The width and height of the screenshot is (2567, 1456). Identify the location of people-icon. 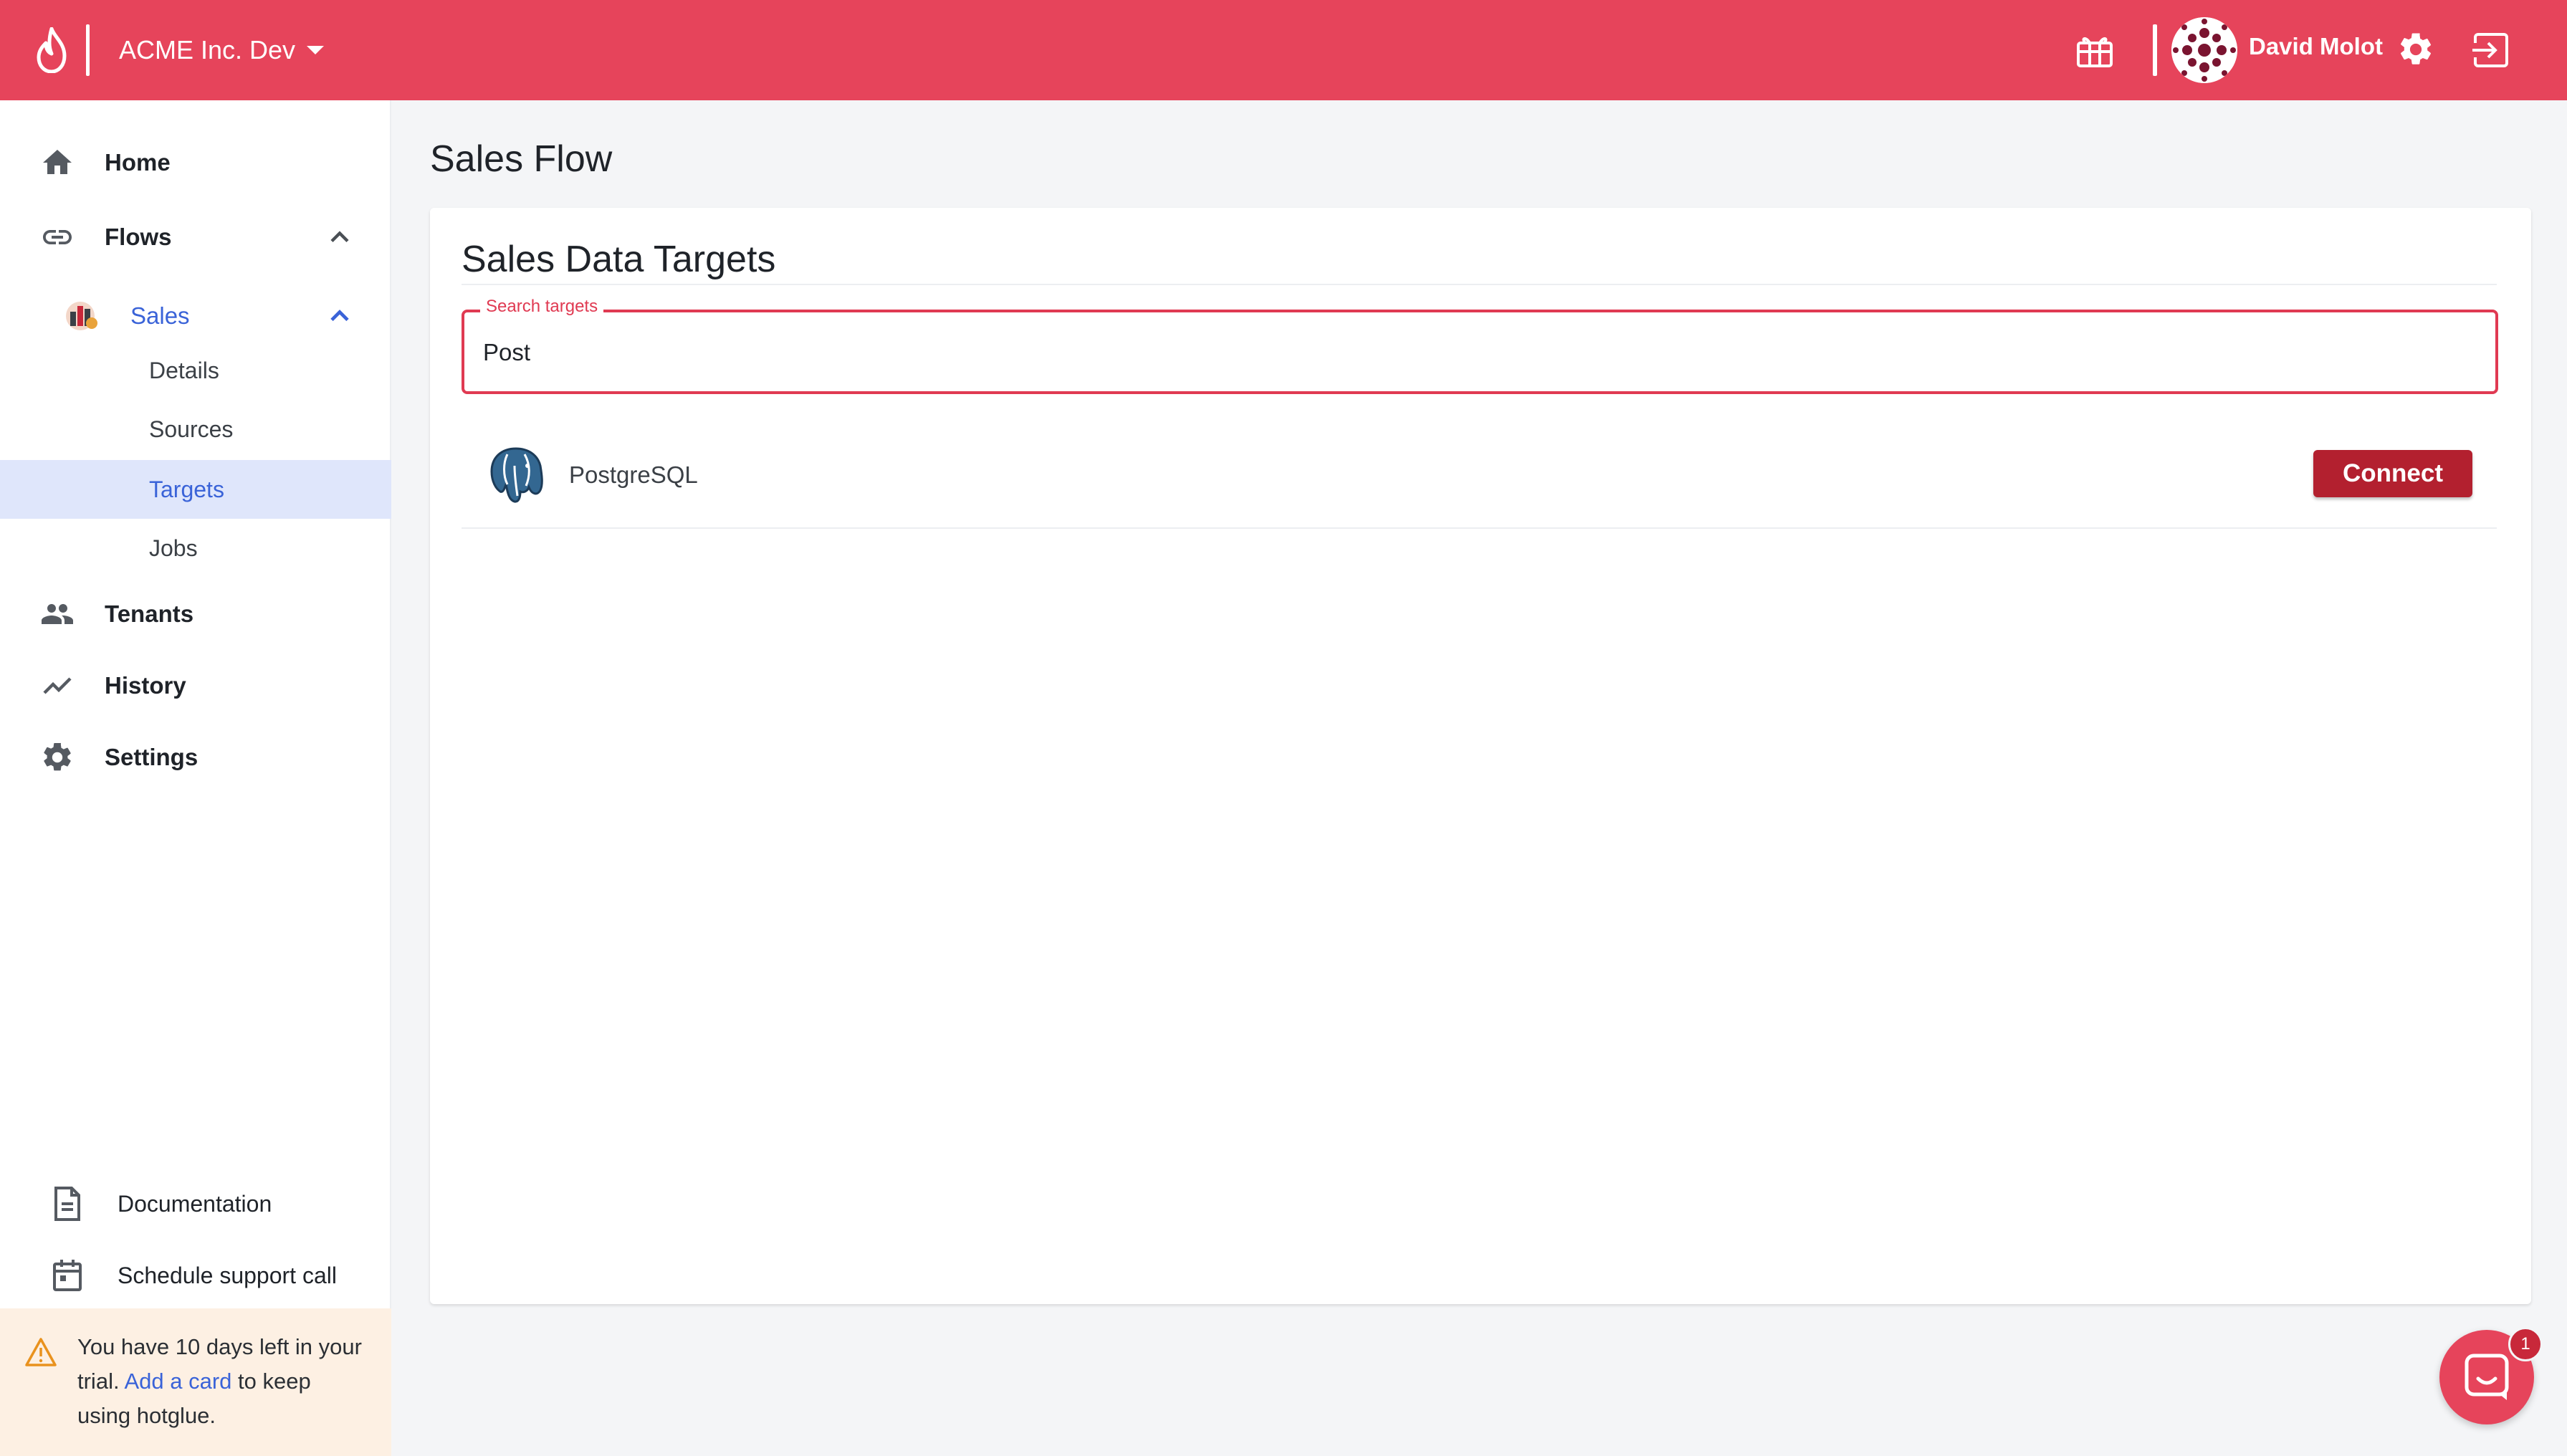
(57, 614).